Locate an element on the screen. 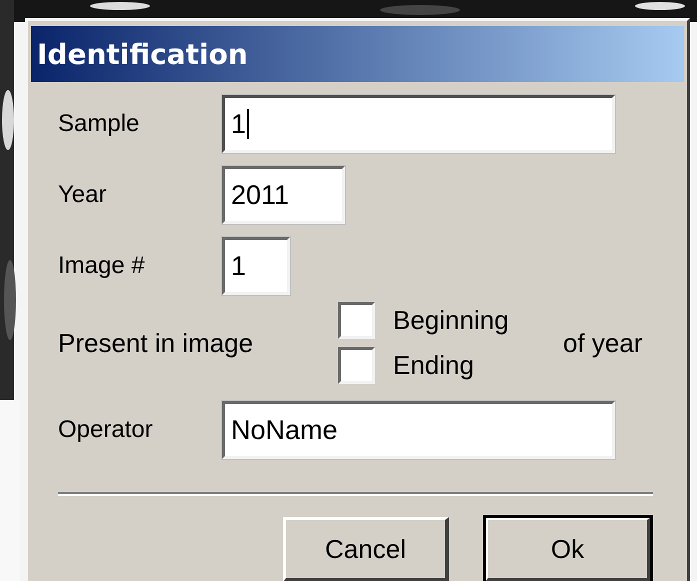 The height and width of the screenshot is (581, 697). field-label: Image # is located at coordinates (102, 266).